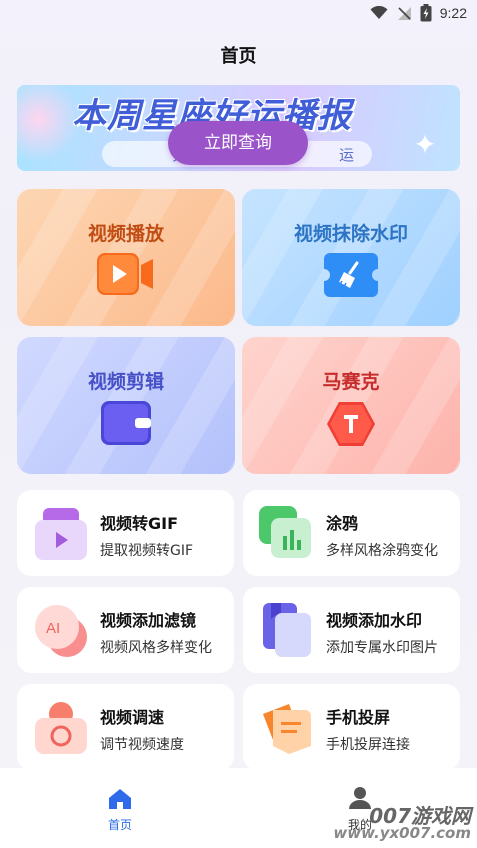 This screenshot has height=848, width=477. I want to click on doodle-subtitle: 多样风格涂鸦变化, so click(382, 551).